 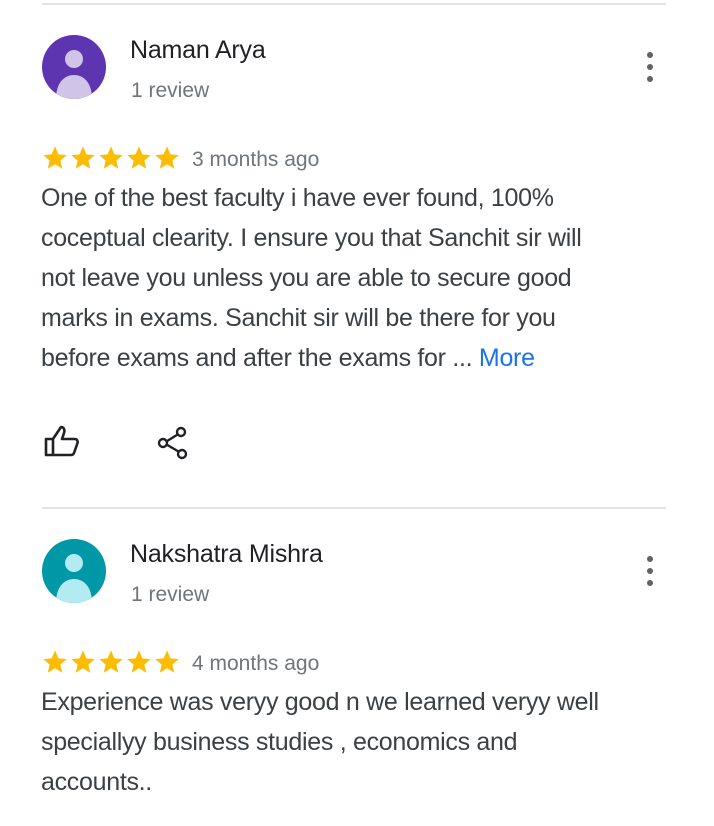 I want to click on share-button, so click(x=174, y=443).